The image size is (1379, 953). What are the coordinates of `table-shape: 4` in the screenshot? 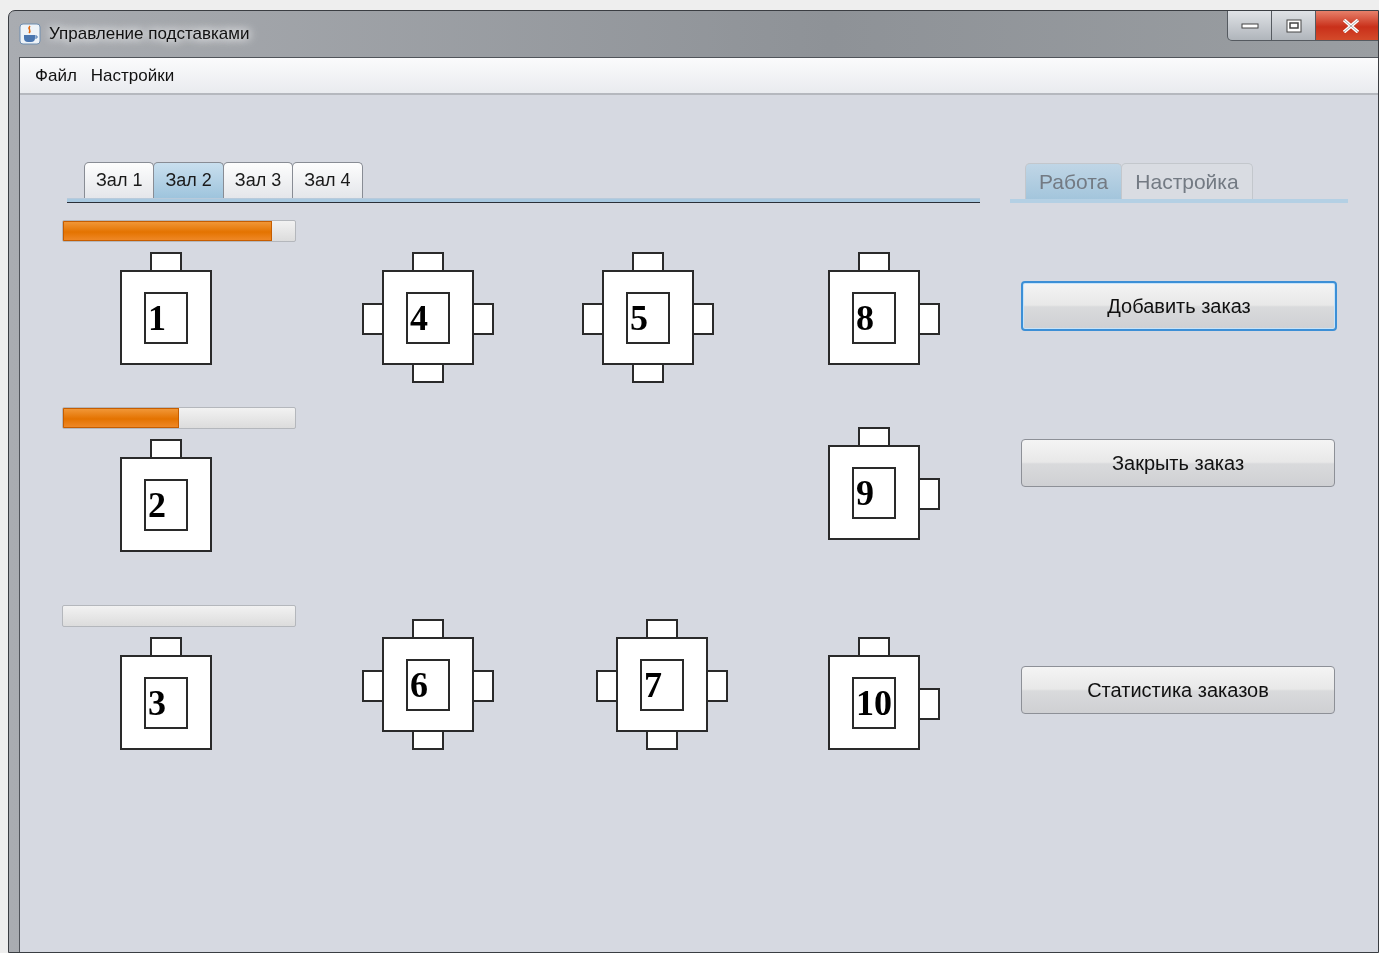 It's located at (428, 317).